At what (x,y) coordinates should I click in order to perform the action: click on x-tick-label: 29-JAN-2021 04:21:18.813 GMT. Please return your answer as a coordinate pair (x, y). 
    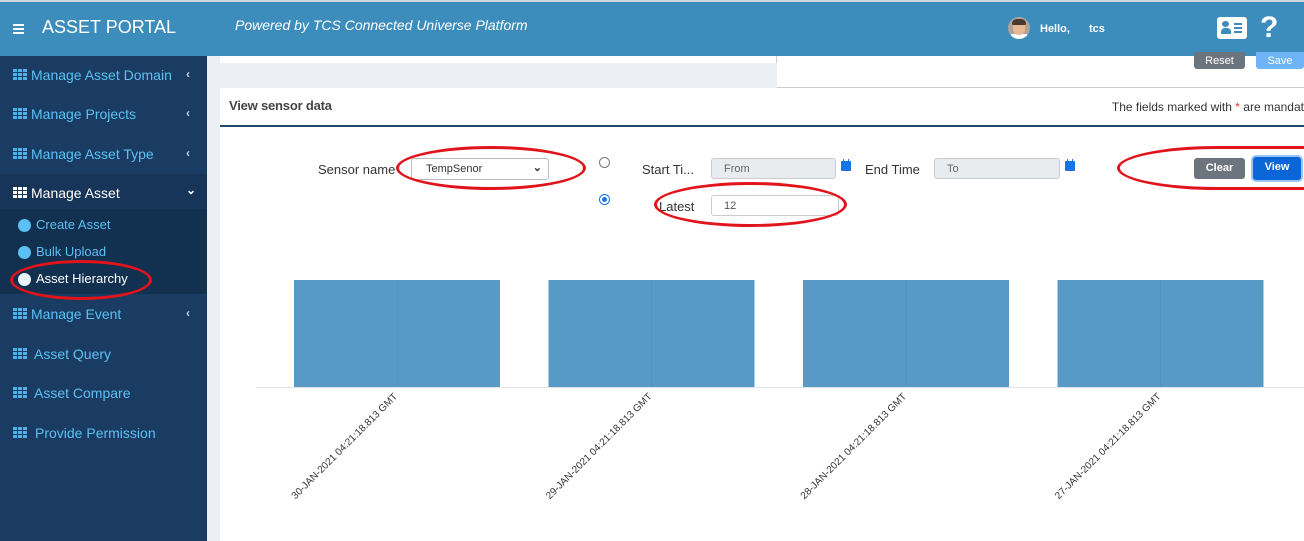
    Looking at the image, I should click on (599, 446).